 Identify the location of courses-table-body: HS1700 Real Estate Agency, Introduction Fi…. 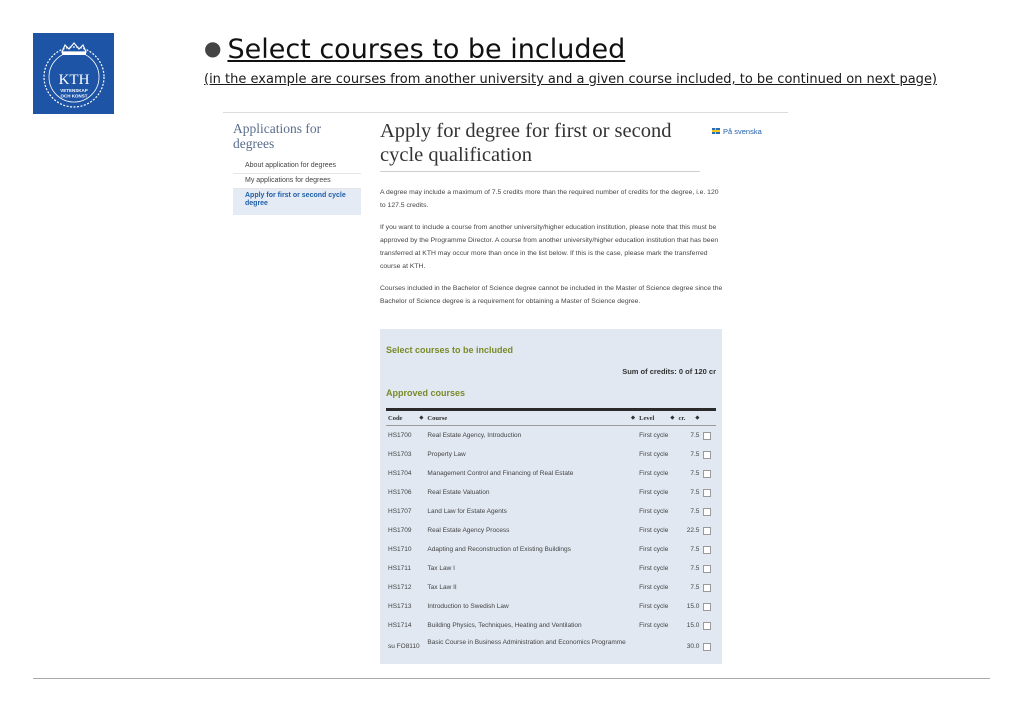
(551, 542).